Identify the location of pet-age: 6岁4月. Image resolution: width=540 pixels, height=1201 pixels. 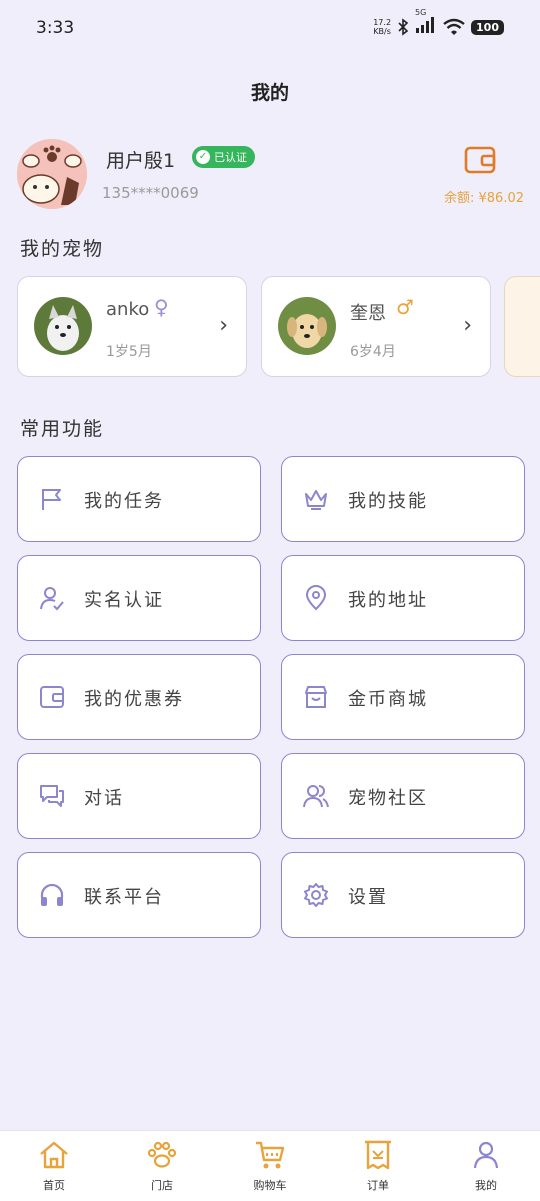
(373, 352).